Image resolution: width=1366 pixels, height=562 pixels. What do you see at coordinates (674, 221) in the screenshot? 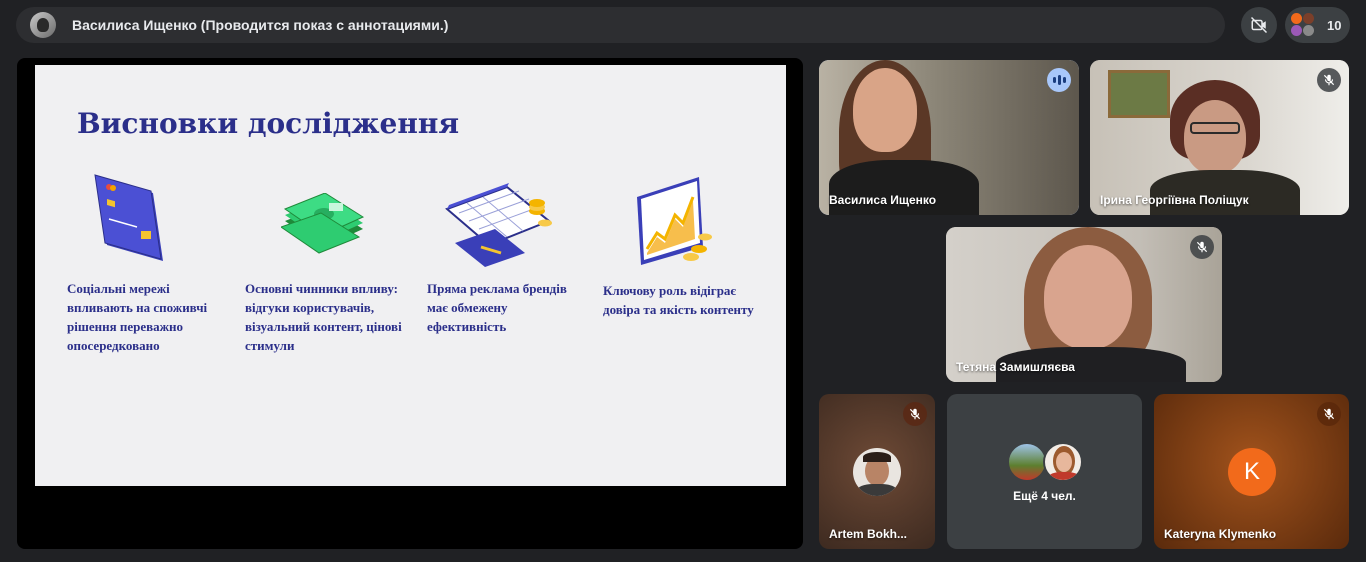
I see `chart-monitor-icon` at bounding box center [674, 221].